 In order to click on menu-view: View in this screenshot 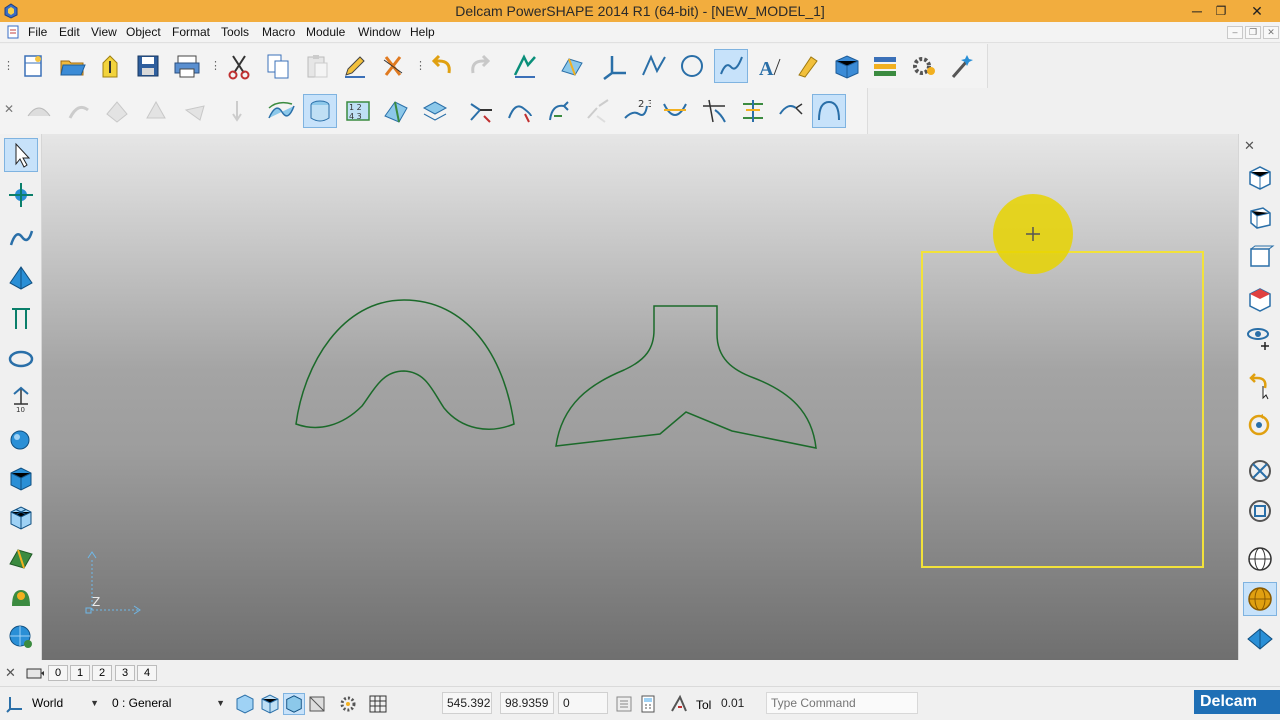, I will do `click(104, 32)`.